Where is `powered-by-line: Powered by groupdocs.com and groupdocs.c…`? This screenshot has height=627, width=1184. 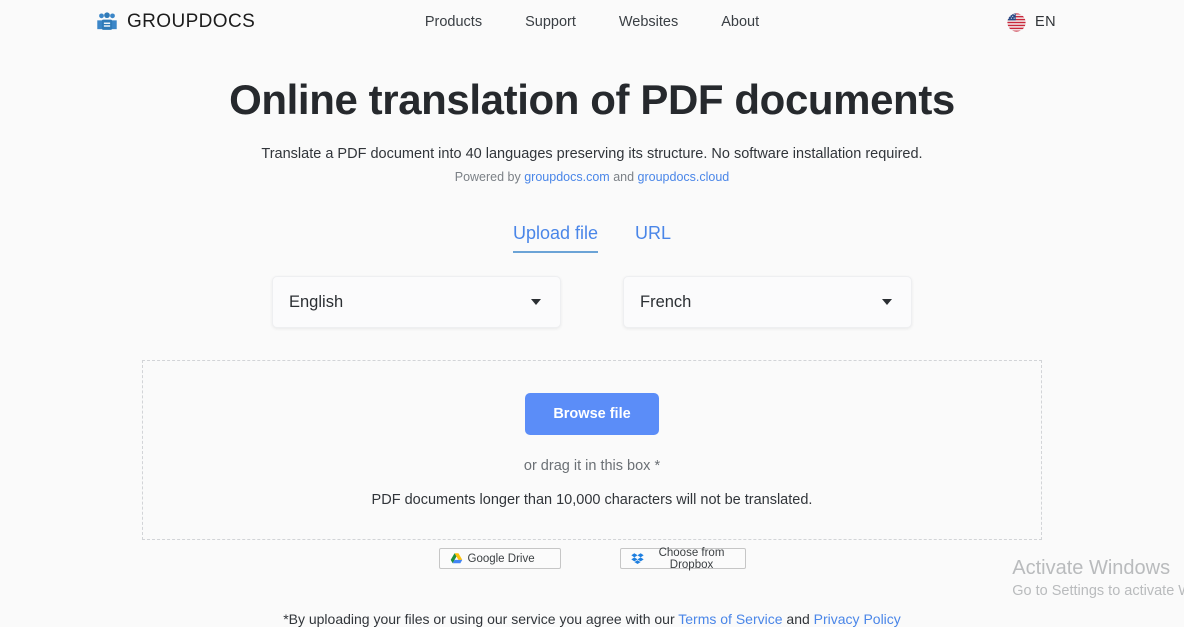
powered-by-line: Powered by groupdocs.com and groupdocs.c… is located at coordinates (592, 177).